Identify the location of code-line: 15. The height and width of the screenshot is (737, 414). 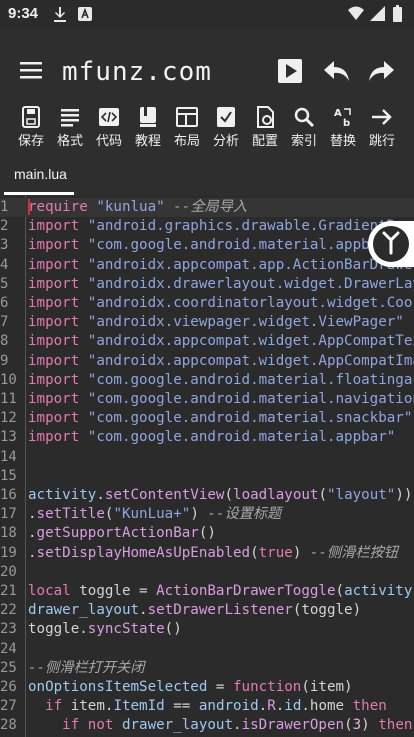
(207, 476).